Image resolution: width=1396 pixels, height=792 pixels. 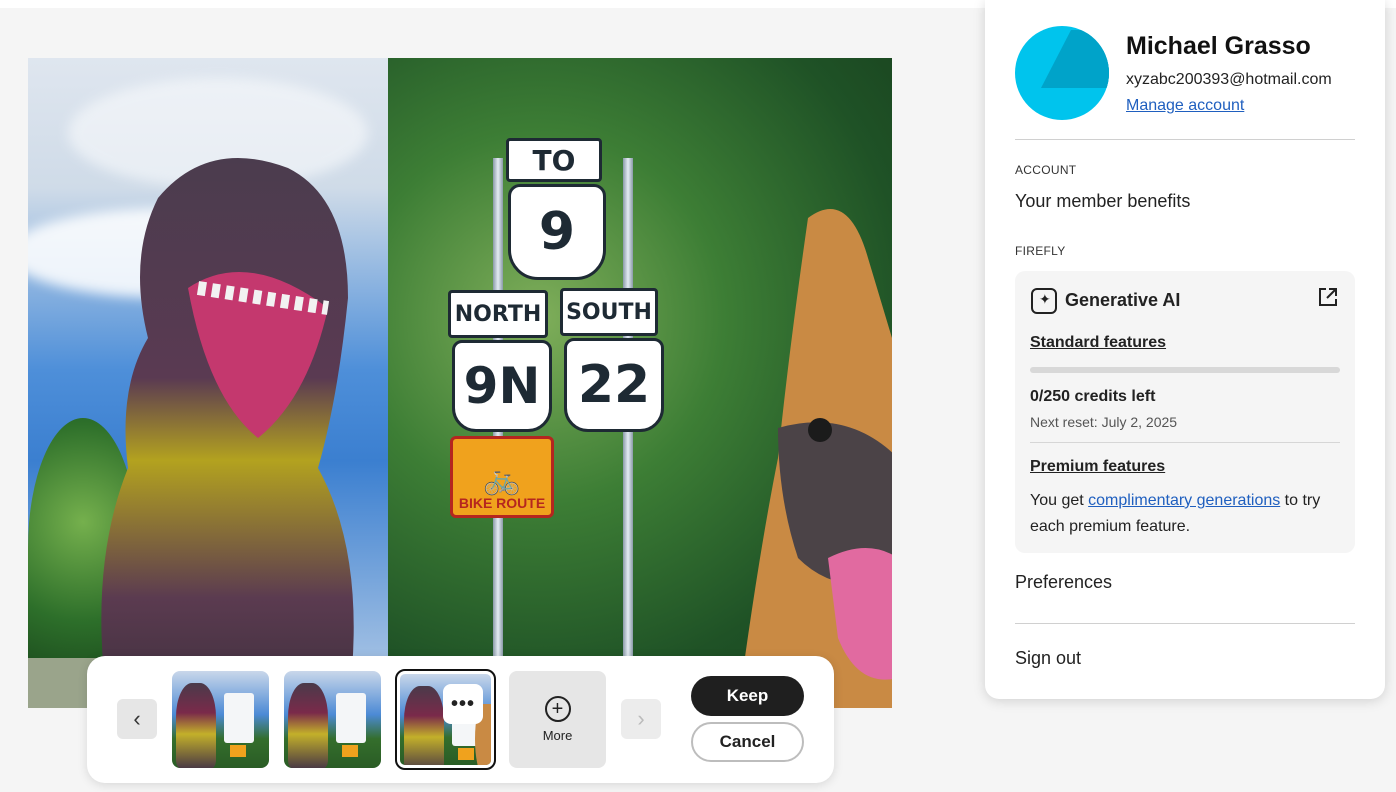 I want to click on plus-circle-icon: +, so click(x=557, y=709).